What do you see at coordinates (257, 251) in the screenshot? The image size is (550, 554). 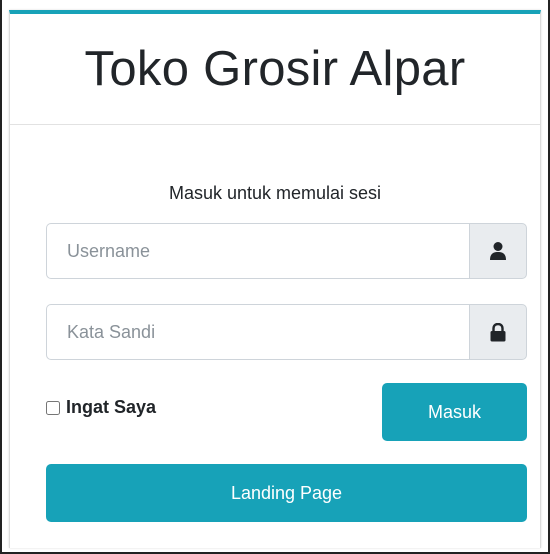 I see `username-input` at bounding box center [257, 251].